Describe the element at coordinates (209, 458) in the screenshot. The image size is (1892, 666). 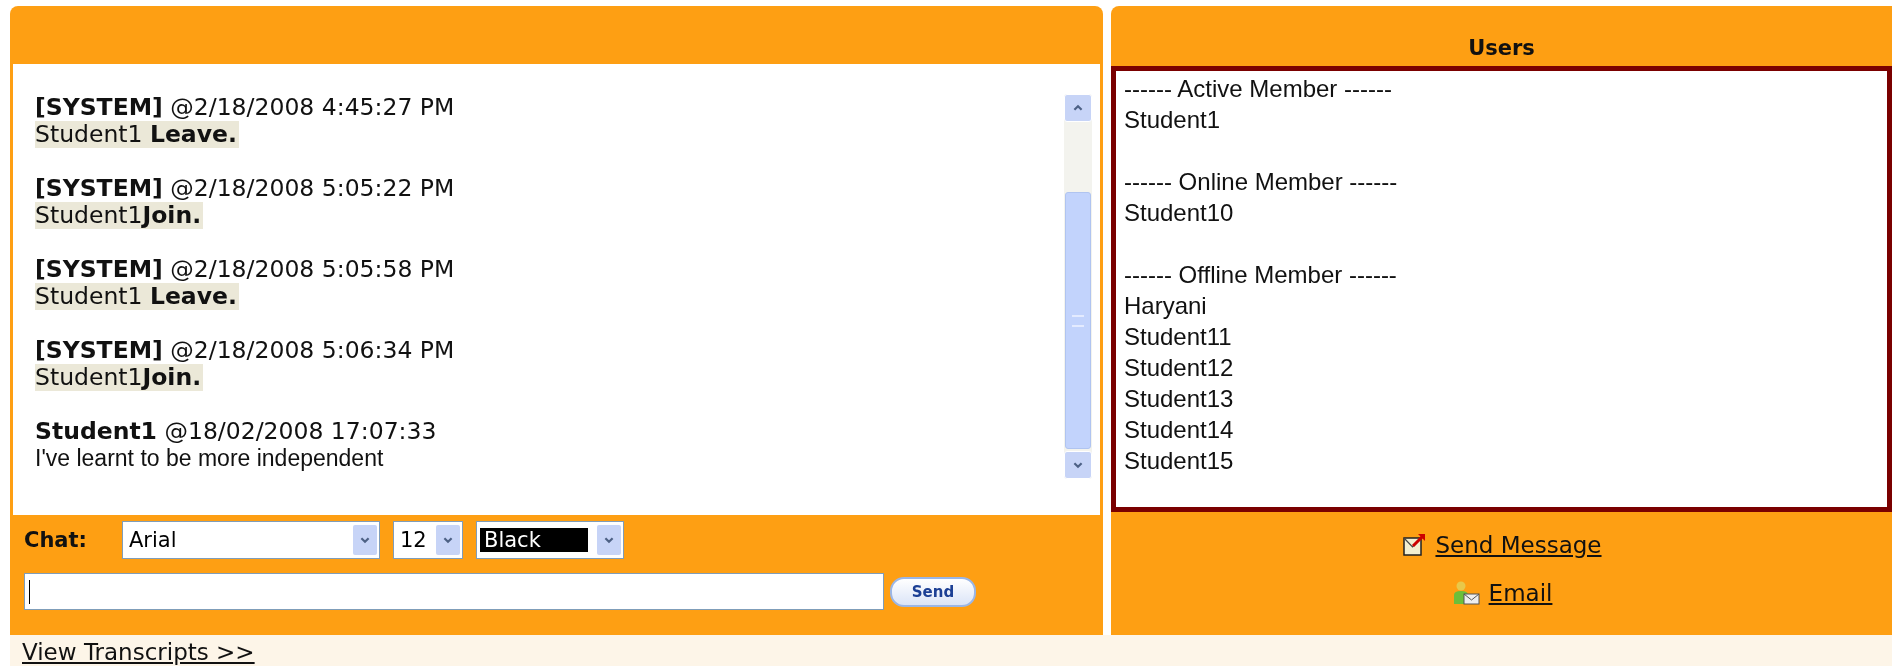
I see `message-text: I've learnt to be more independent` at that location.